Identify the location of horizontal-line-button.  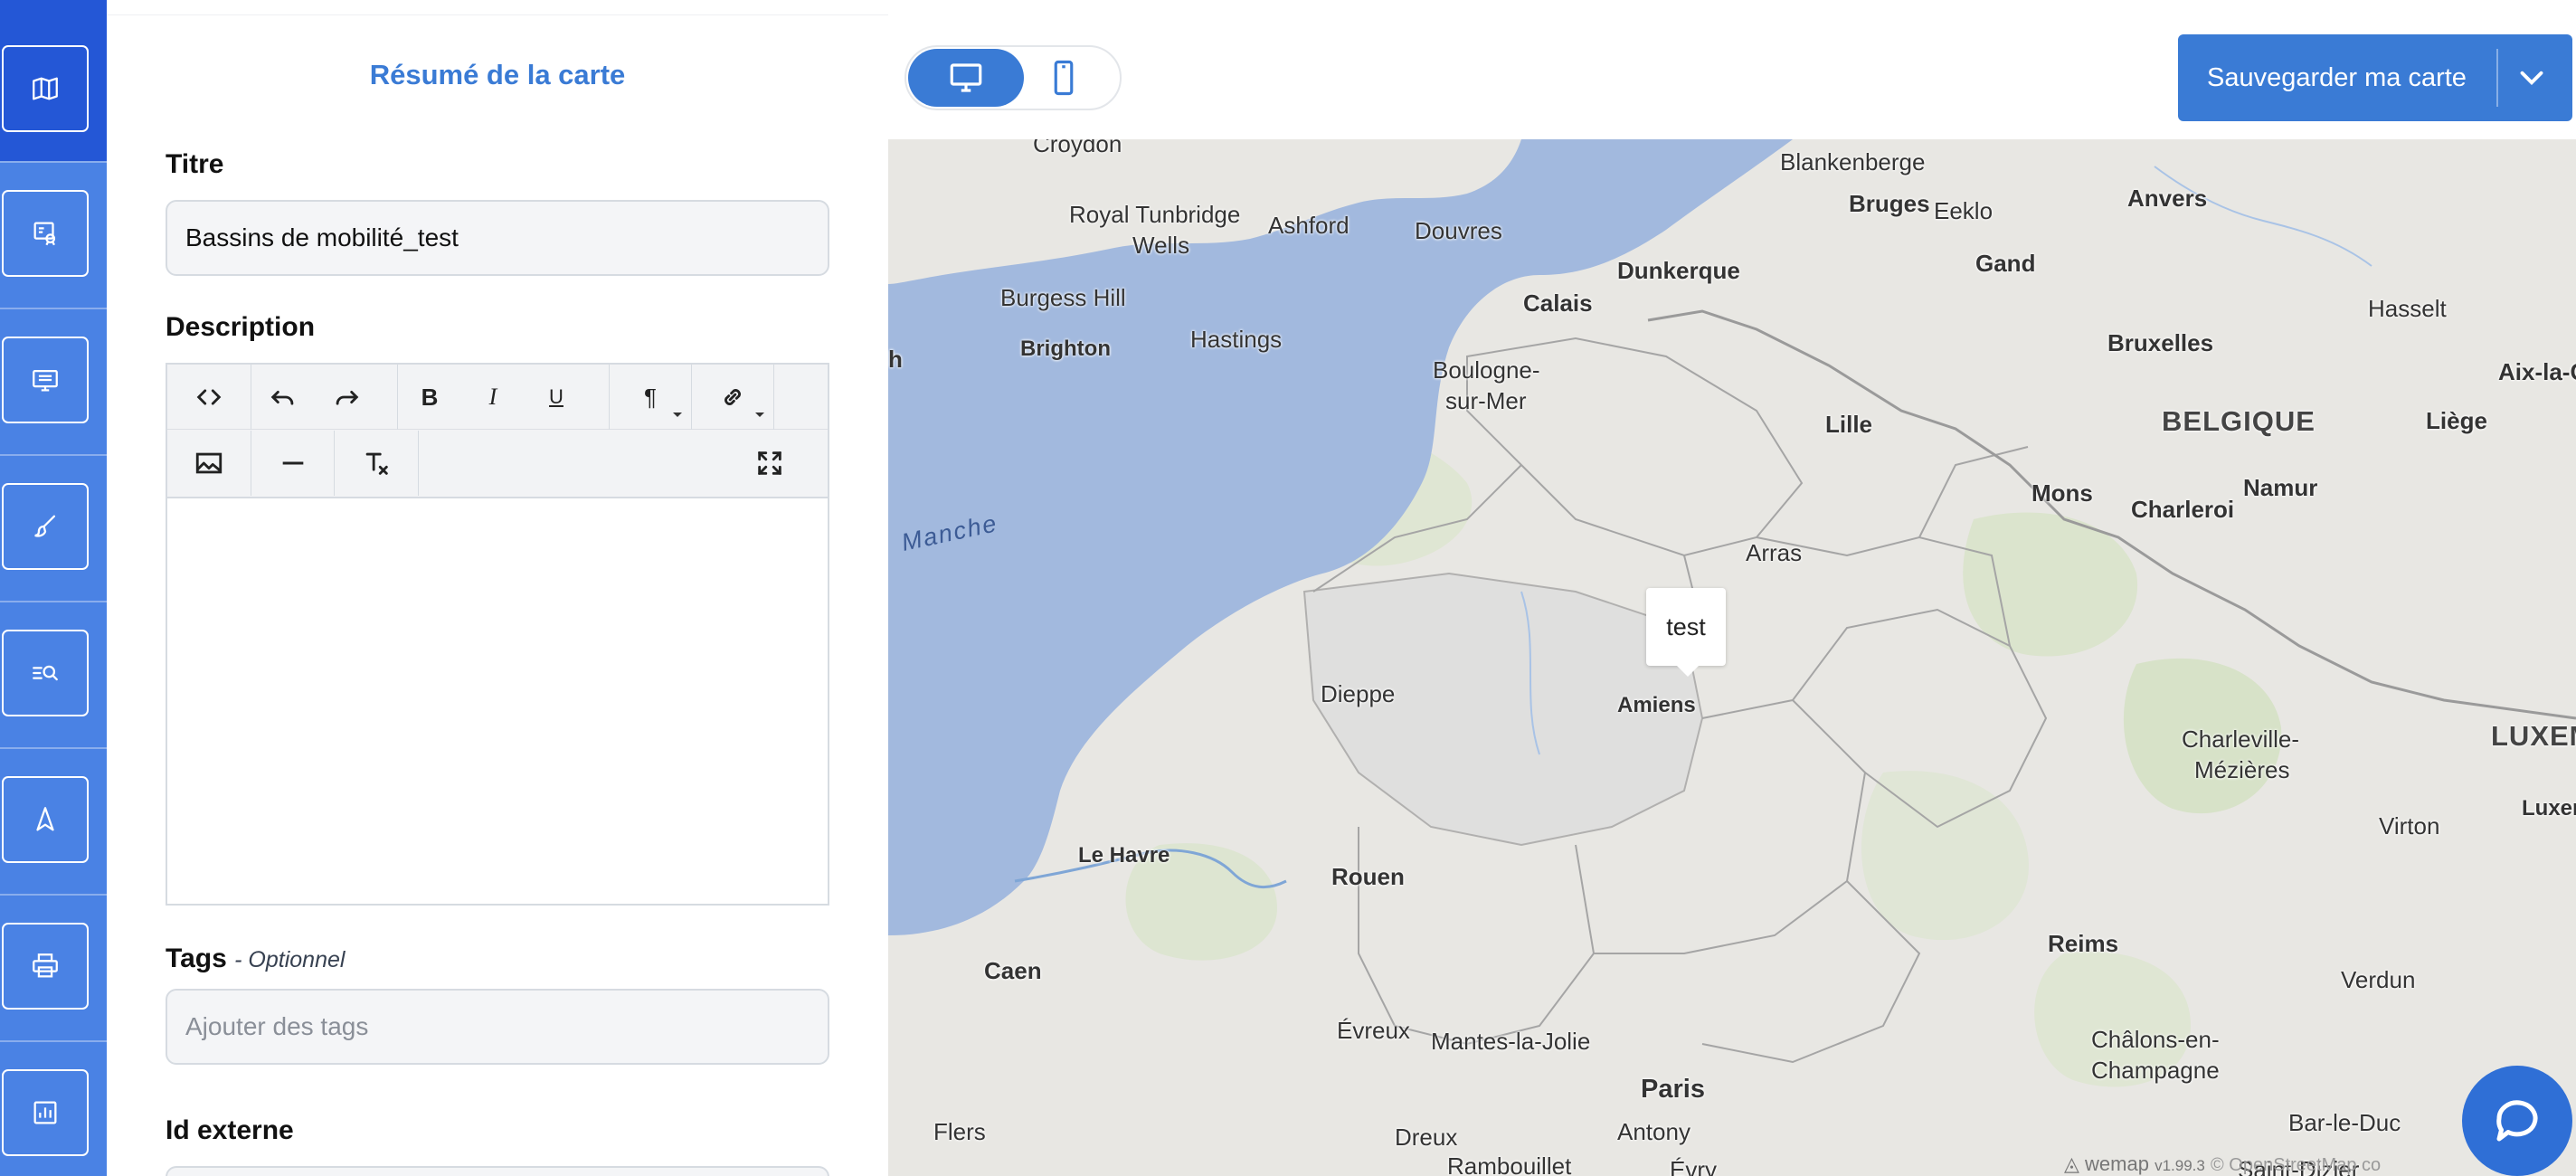
(292, 463).